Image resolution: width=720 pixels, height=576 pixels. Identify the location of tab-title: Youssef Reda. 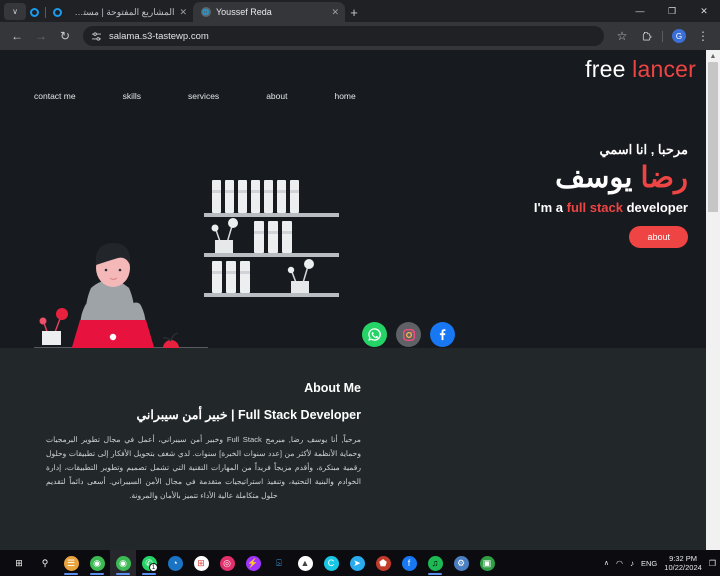
(244, 12).